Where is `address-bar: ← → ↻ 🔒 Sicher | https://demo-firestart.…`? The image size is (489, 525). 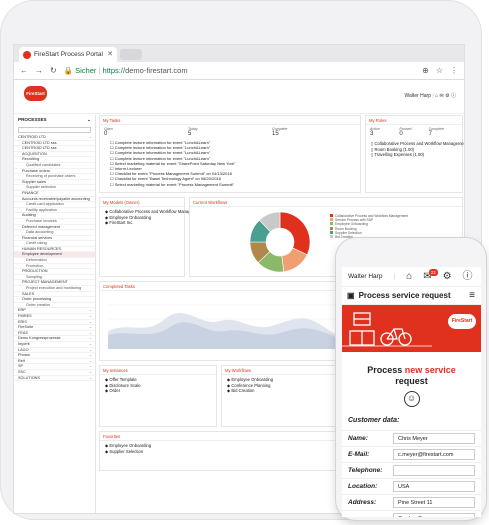 address-bar: ← → ↻ 🔒 Sicher | https://demo-firestart.… is located at coordinates (239, 71).